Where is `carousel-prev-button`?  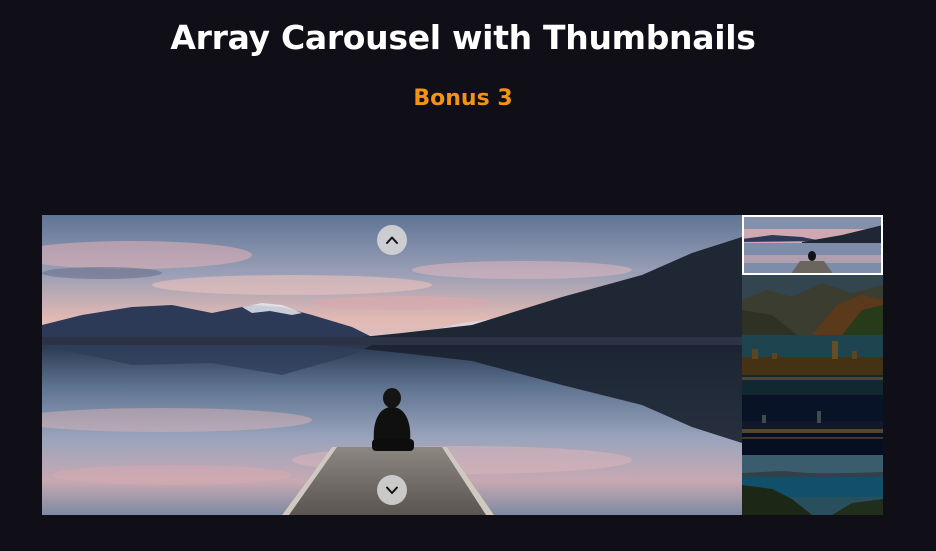 carousel-prev-button is located at coordinates (392, 240).